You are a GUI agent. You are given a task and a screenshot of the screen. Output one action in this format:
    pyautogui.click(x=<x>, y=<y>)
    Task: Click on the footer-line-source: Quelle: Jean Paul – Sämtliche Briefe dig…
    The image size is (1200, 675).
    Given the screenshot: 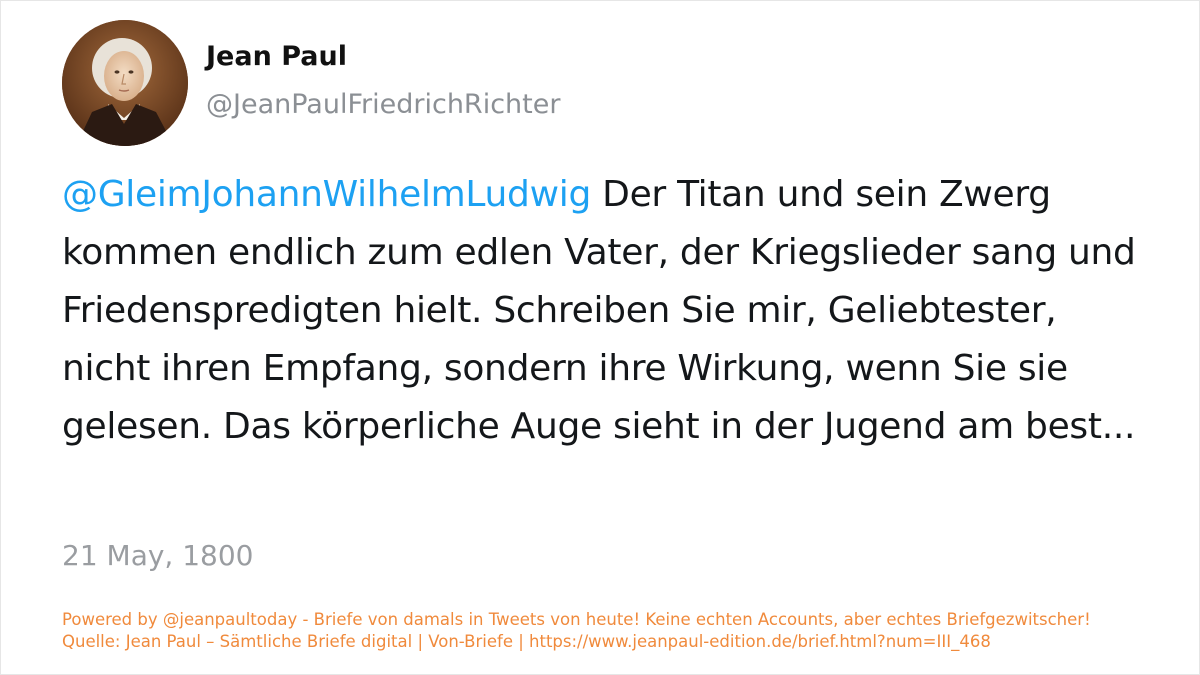 What is the action you would take?
    pyautogui.click(x=526, y=641)
    